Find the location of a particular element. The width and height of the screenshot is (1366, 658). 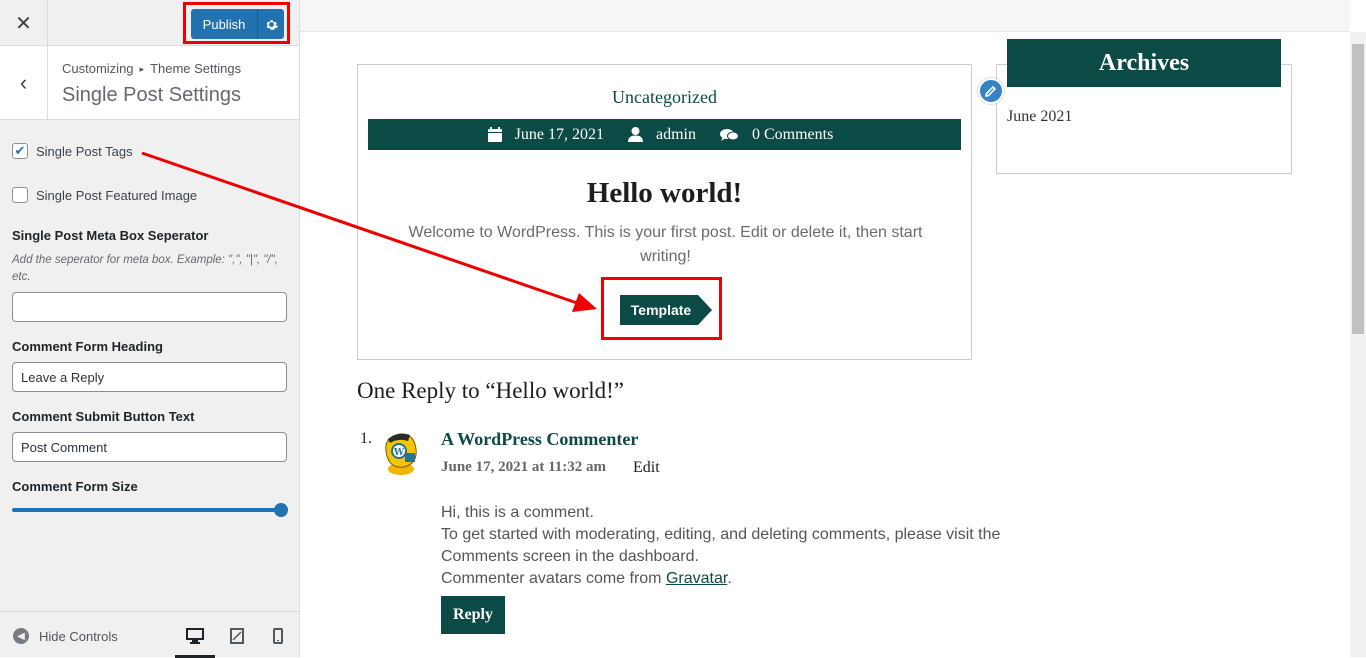

meta-separator-label: Single Post Meta Box Seperator is located at coordinates (110, 235).